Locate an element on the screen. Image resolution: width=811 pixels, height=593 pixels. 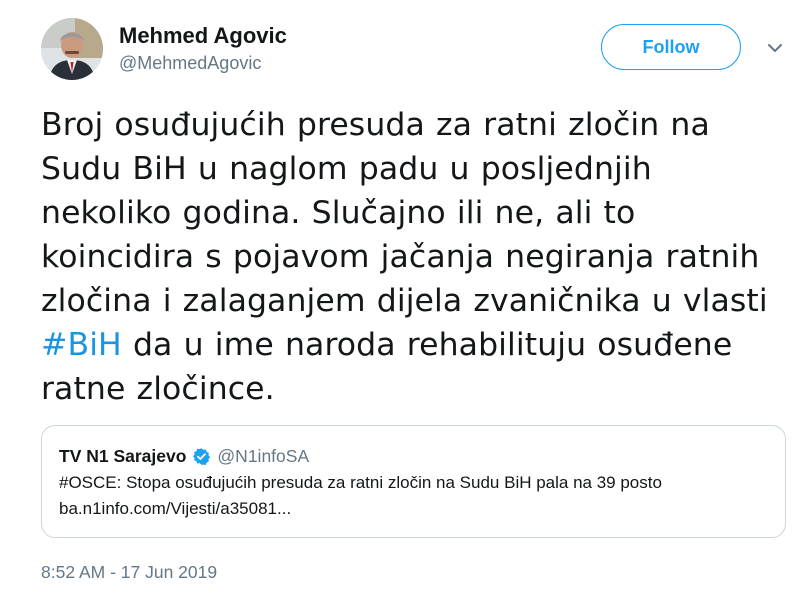
author-names: Mehmed Agovic @MehmedAgovic is located at coordinates (203, 48).